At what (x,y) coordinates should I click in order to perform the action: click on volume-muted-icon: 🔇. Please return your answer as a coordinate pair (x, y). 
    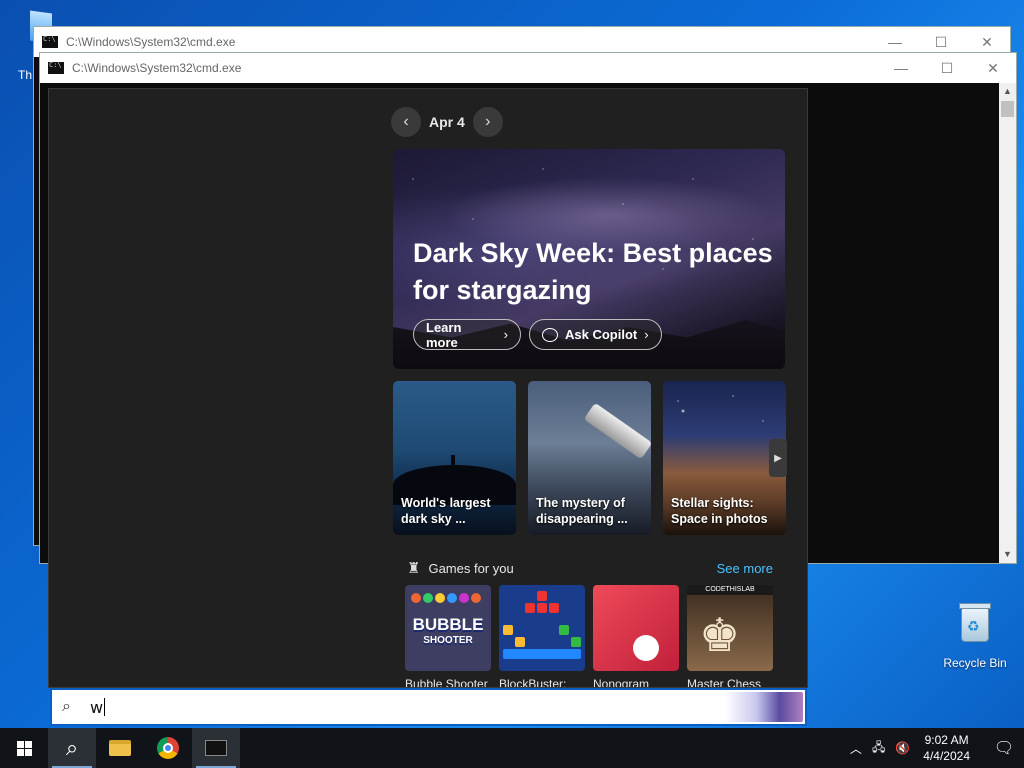
    Looking at the image, I should click on (902, 748).